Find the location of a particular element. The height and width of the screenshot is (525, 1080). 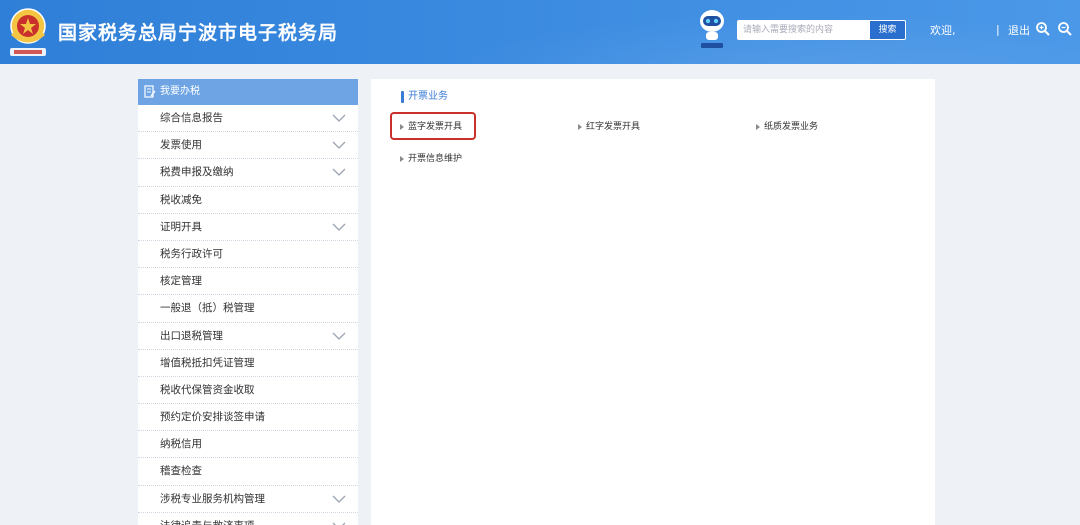

sidebar-item-label: 税费申报及缴纳 is located at coordinates (197, 172).